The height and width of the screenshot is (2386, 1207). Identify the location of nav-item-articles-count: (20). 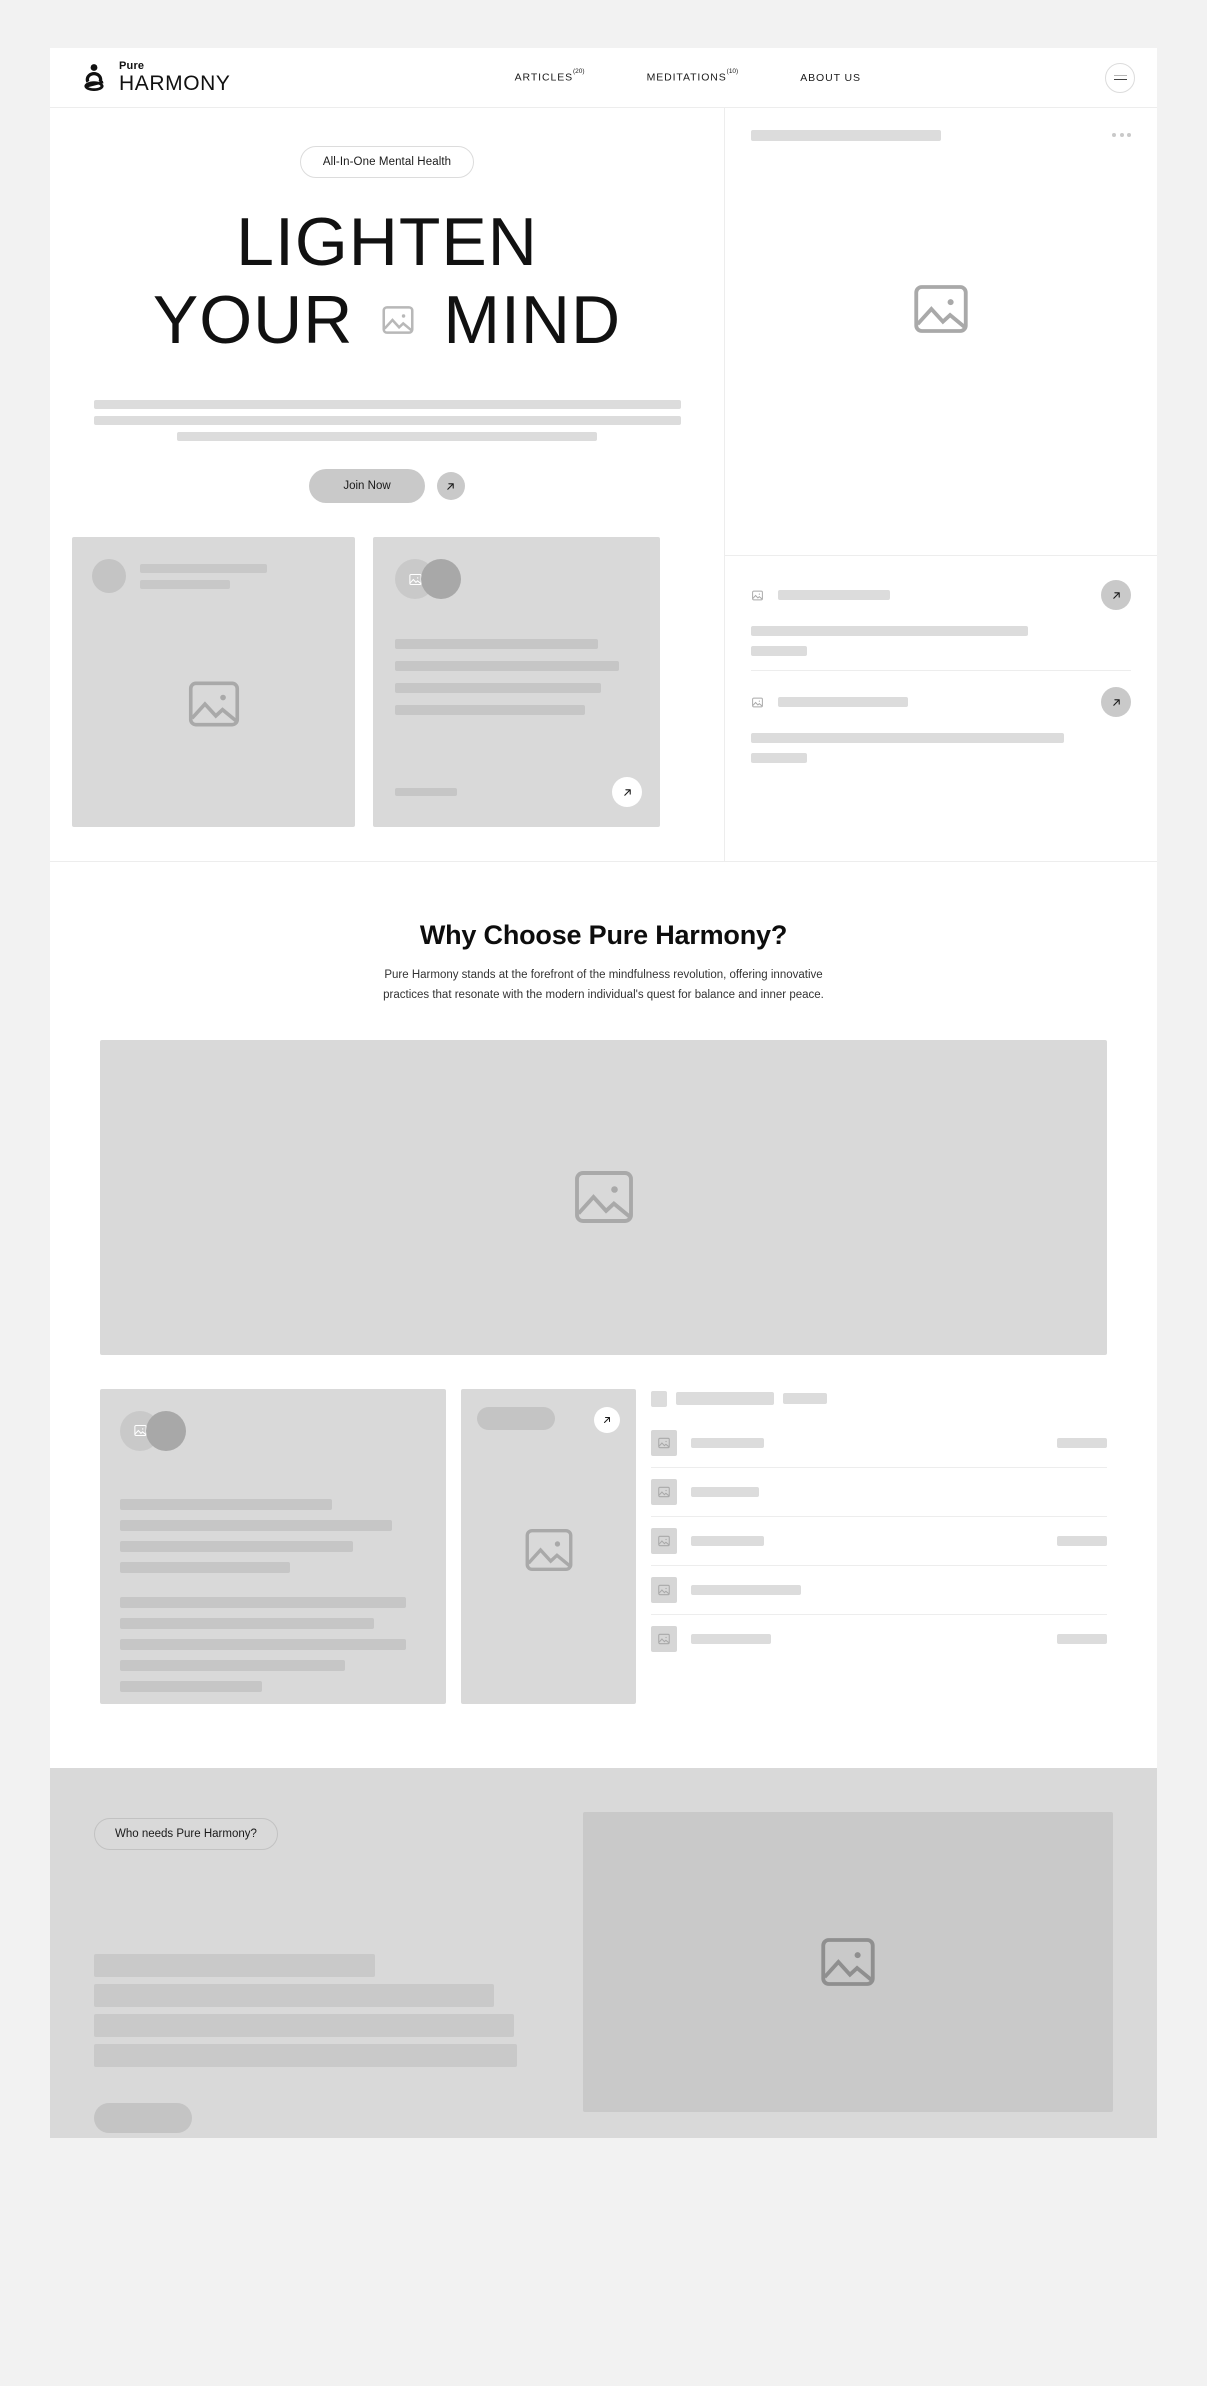
(579, 71).